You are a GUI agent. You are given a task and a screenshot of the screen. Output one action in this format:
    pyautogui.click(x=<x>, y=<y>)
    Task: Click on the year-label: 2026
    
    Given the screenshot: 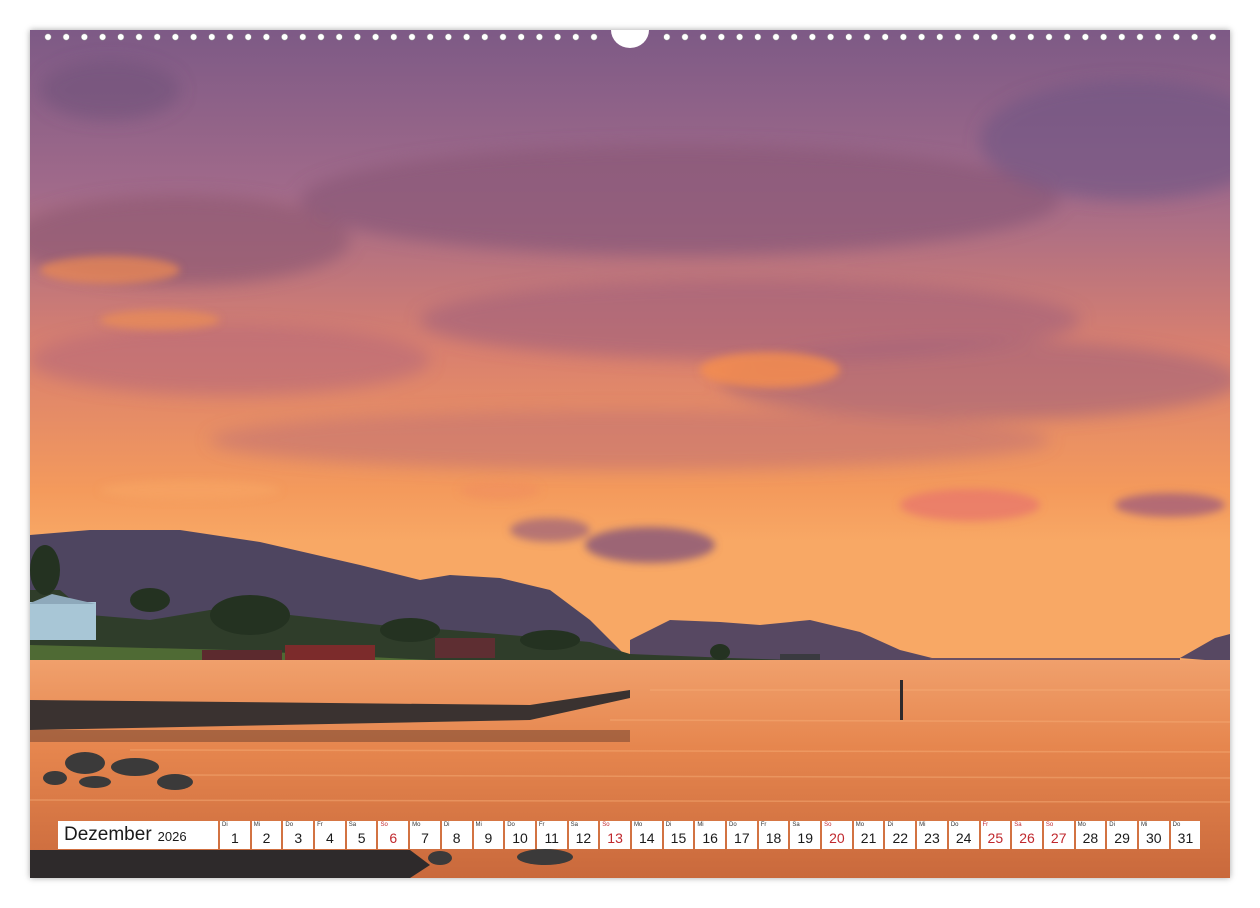 What is the action you would take?
    pyautogui.click(x=172, y=836)
    